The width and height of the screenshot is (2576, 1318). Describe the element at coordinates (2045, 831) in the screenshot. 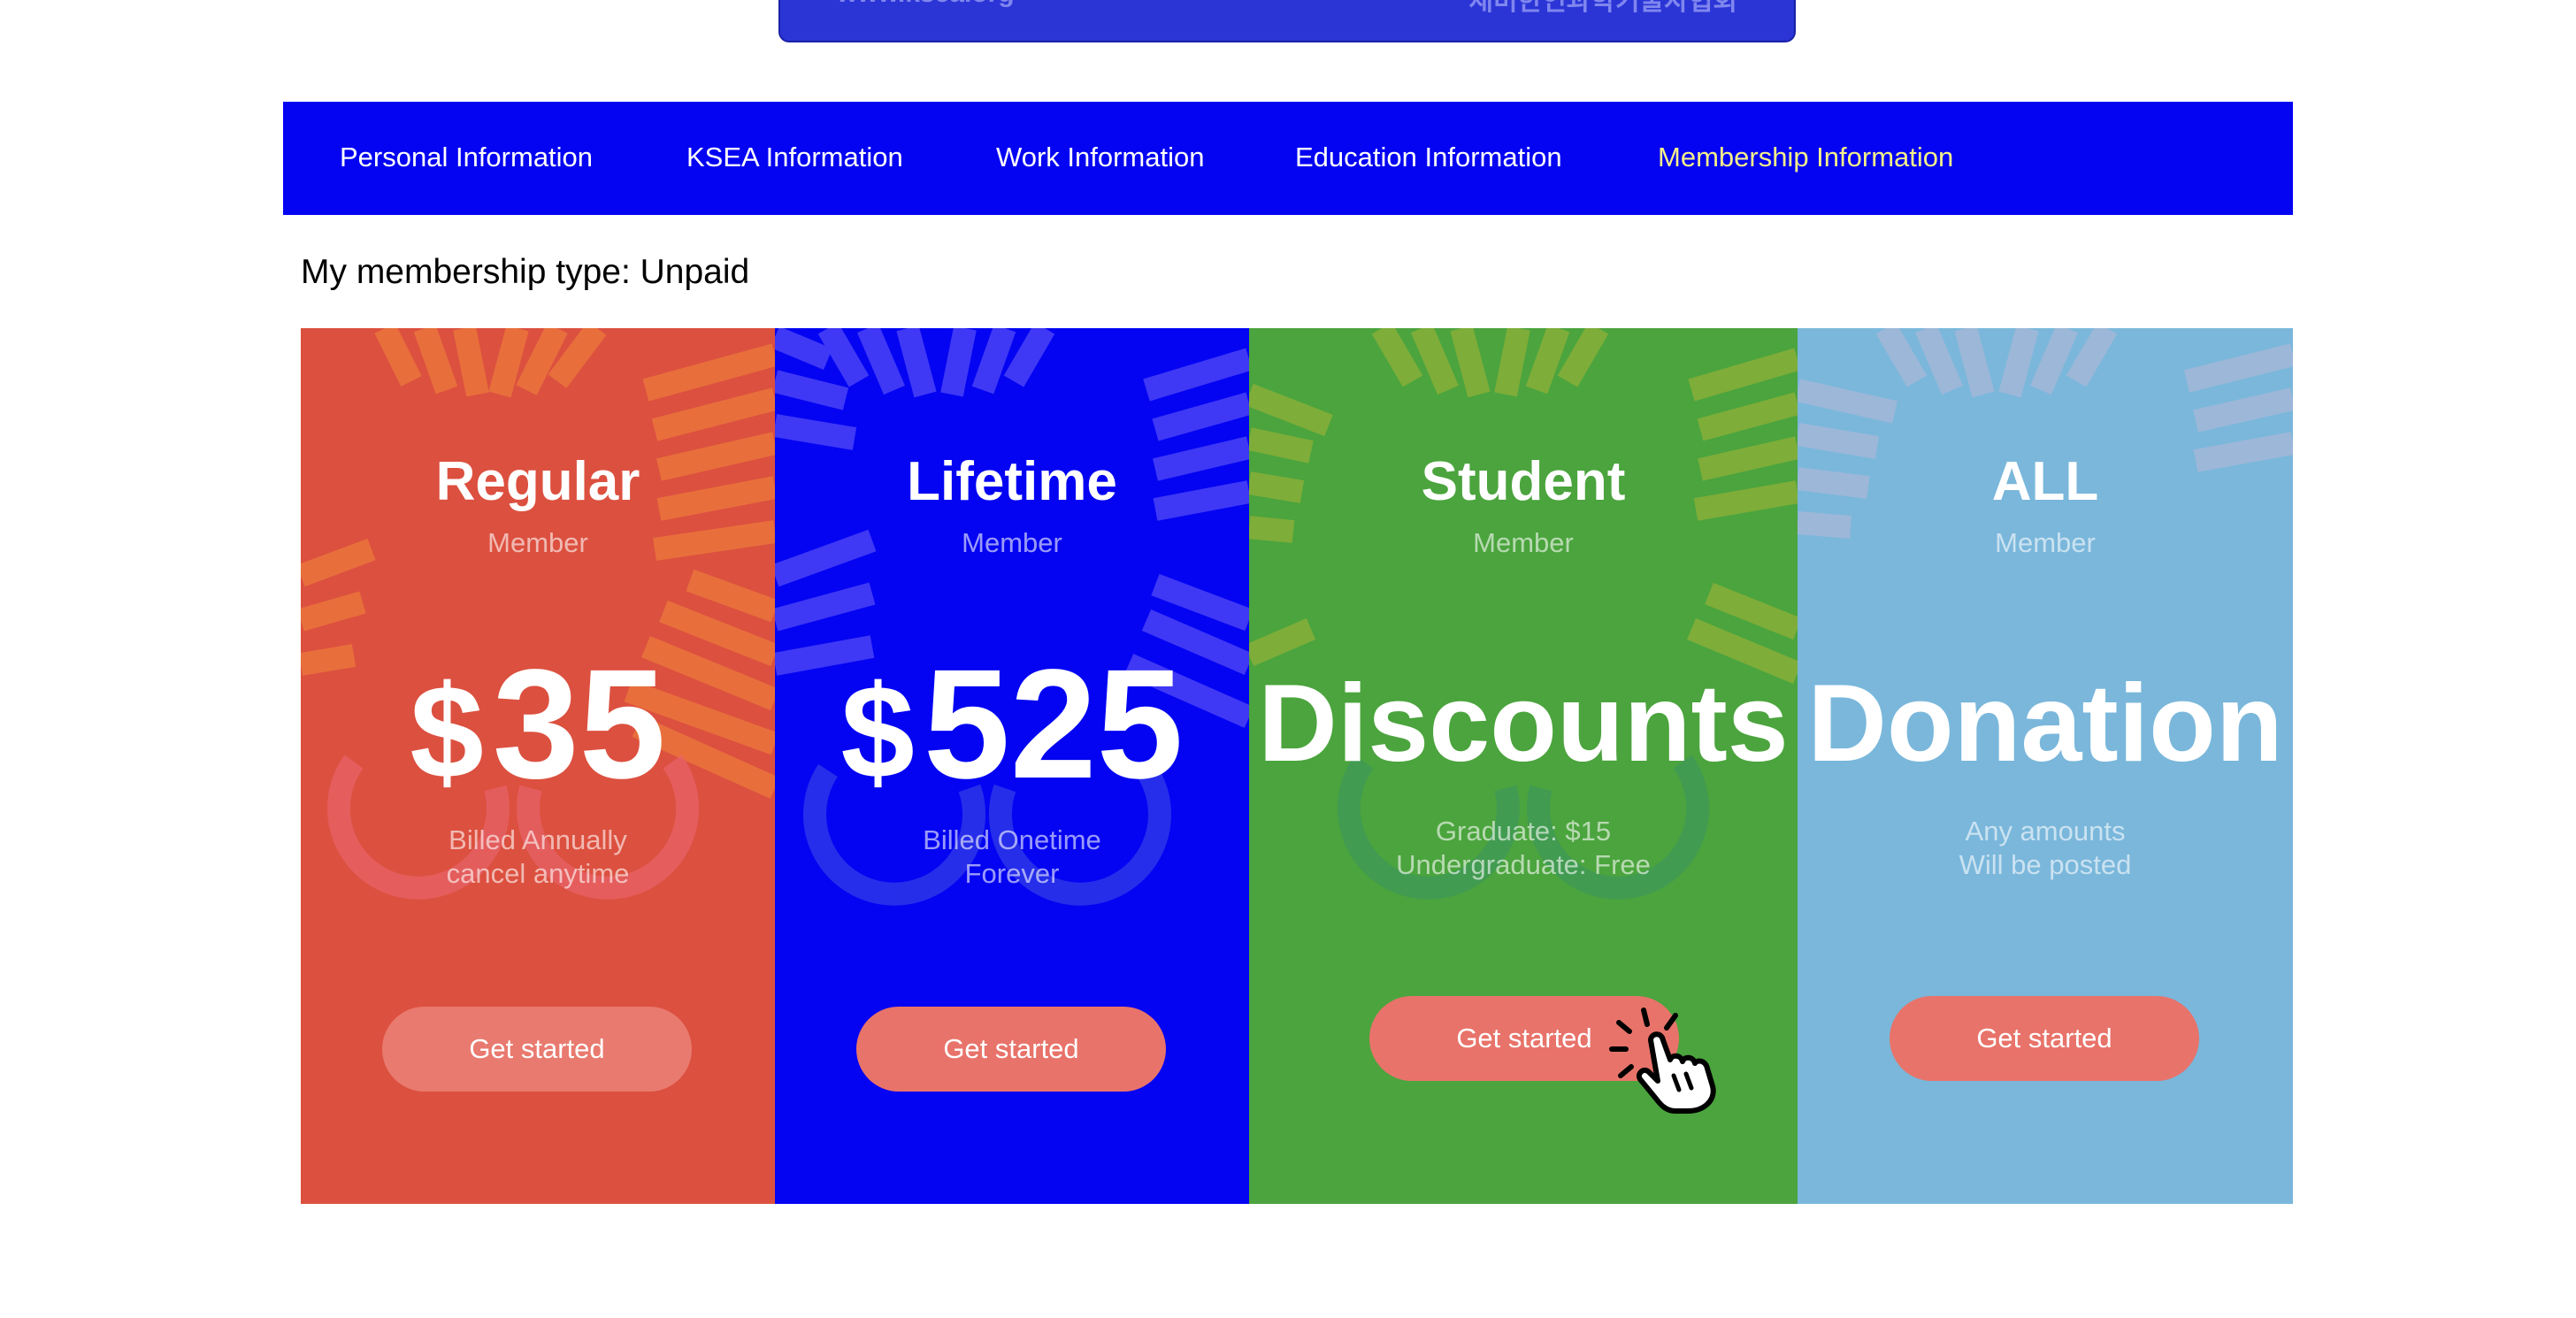

I see `card-note-line-1: Any amounts` at that location.